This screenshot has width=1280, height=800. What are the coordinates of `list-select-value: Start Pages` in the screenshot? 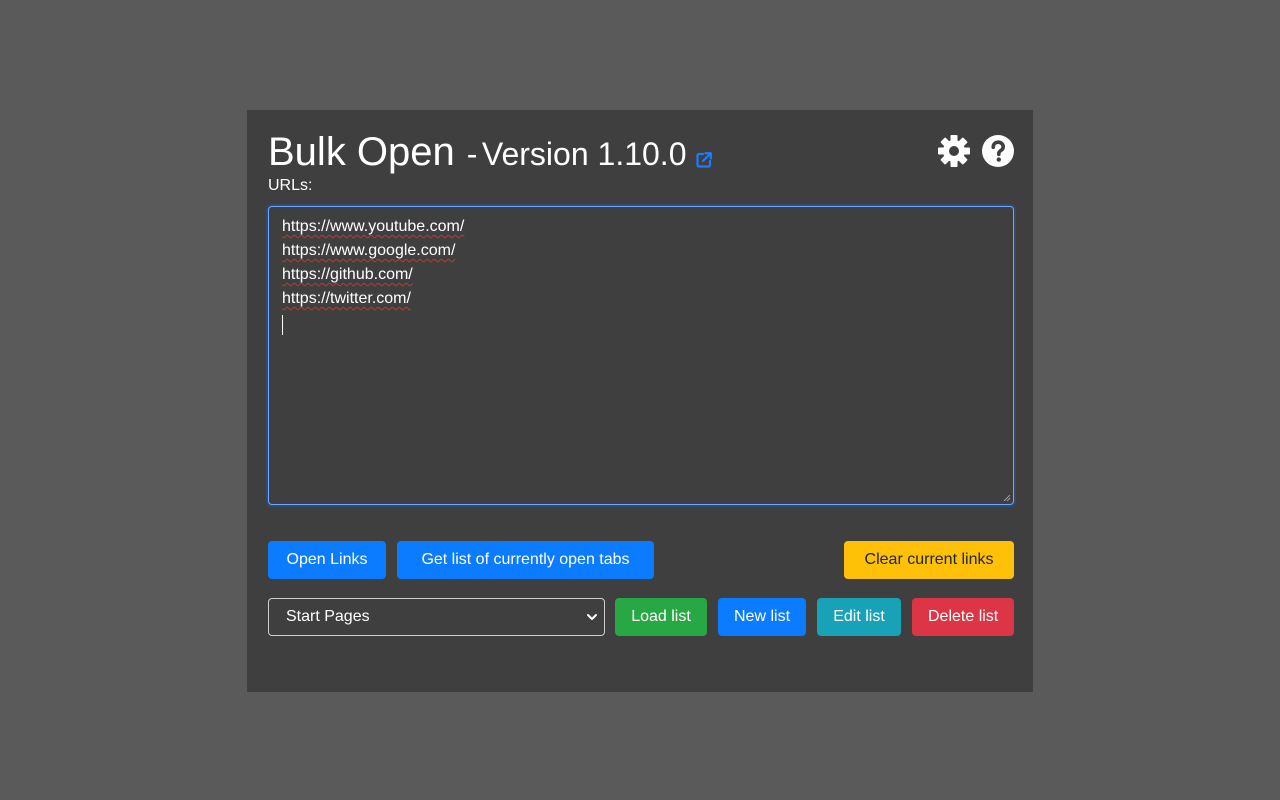 It's located at (328, 616).